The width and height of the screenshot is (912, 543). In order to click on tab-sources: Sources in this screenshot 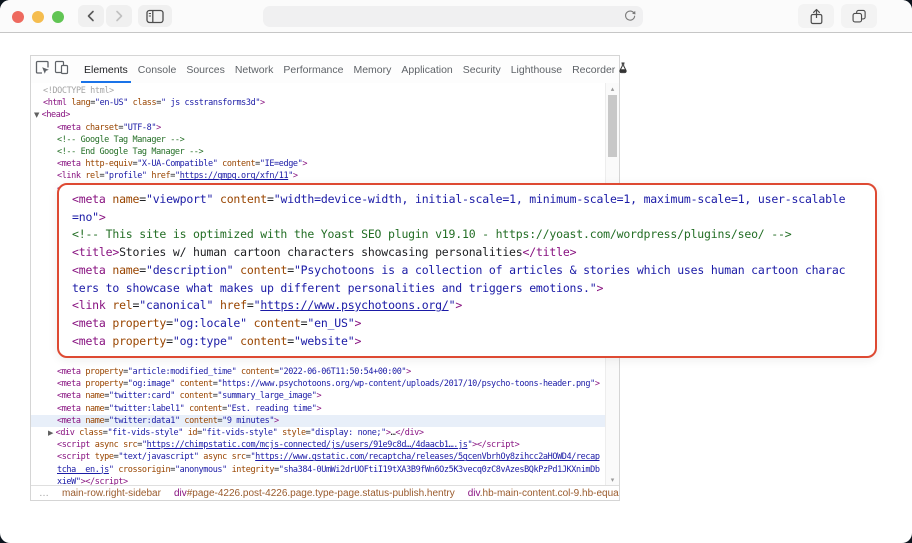, I will do `click(205, 69)`.